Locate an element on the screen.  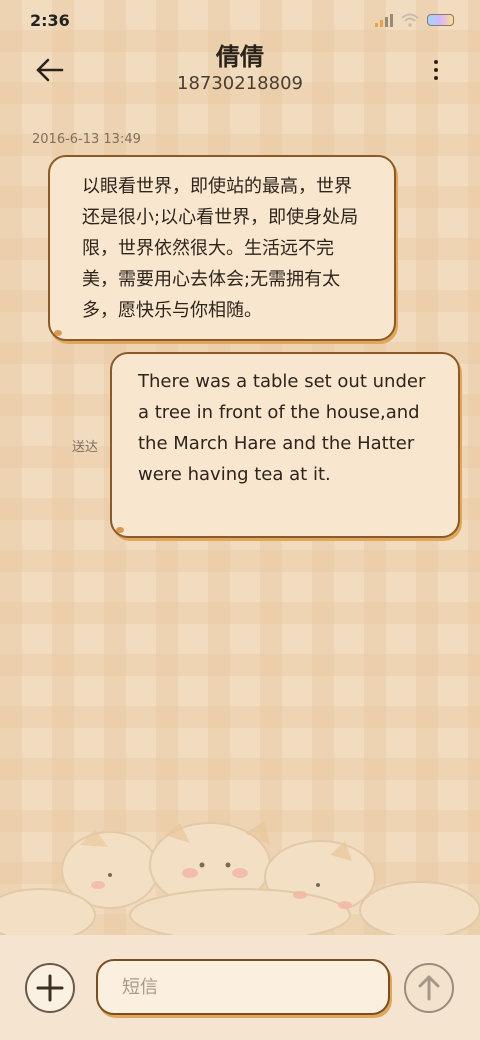
back-button is located at coordinates (50, 70).